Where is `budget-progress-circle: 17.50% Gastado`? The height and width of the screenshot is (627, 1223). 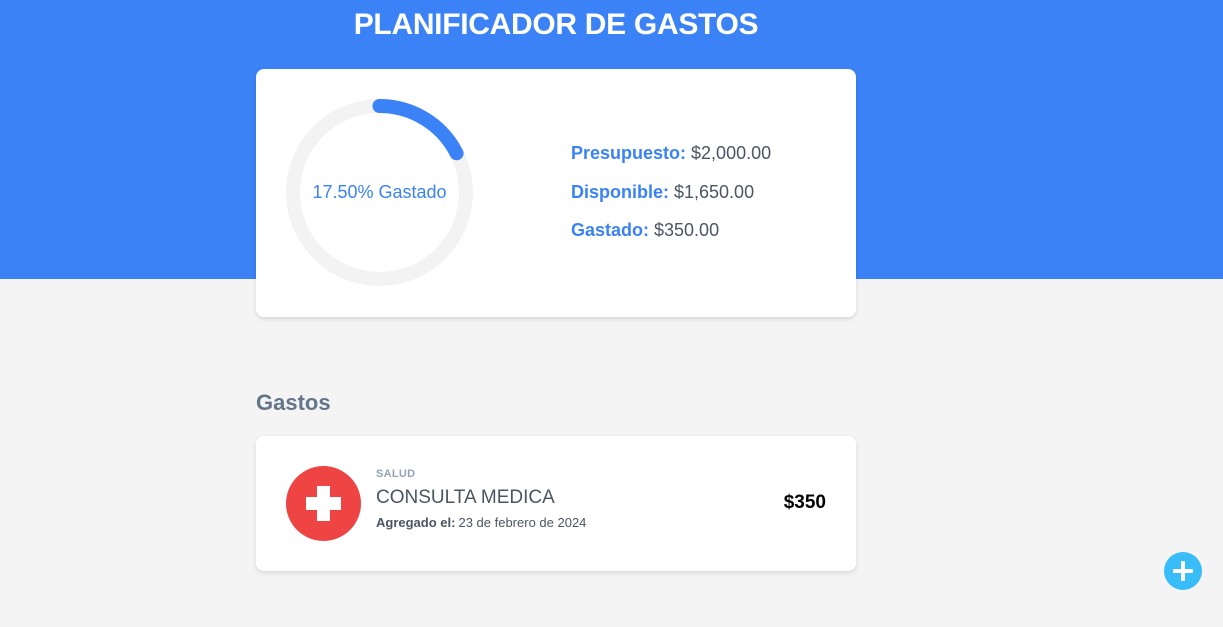
budget-progress-circle: 17.50% Gastado is located at coordinates (379, 192).